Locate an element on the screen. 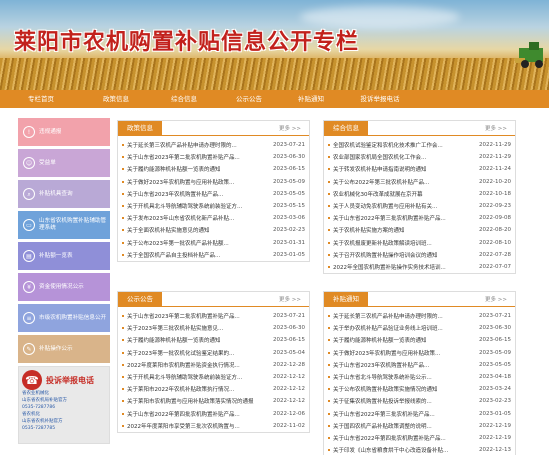 Image resolution: width=549 pixels, height=455 pixels. news-list-item: 关于召开农机购置补贴操作培训会议的通知 2022-07-28 is located at coordinates (419, 255).